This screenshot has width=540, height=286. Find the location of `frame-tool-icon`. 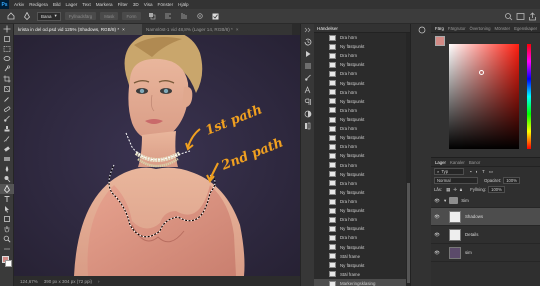

frame-tool-icon is located at coordinates (7, 89).